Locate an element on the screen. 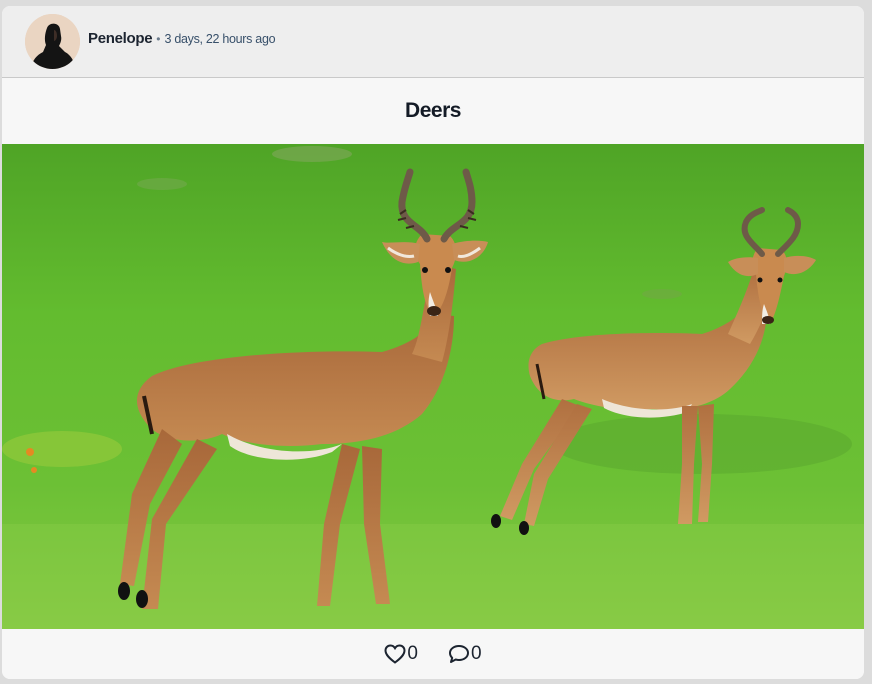  comment-button: 0 is located at coordinates (465, 654).